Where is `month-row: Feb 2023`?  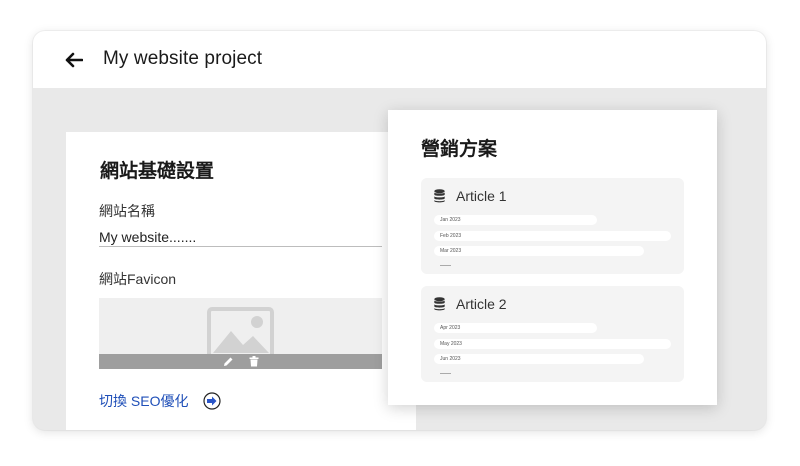 month-row: Feb 2023 is located at coordinates (552, 236).